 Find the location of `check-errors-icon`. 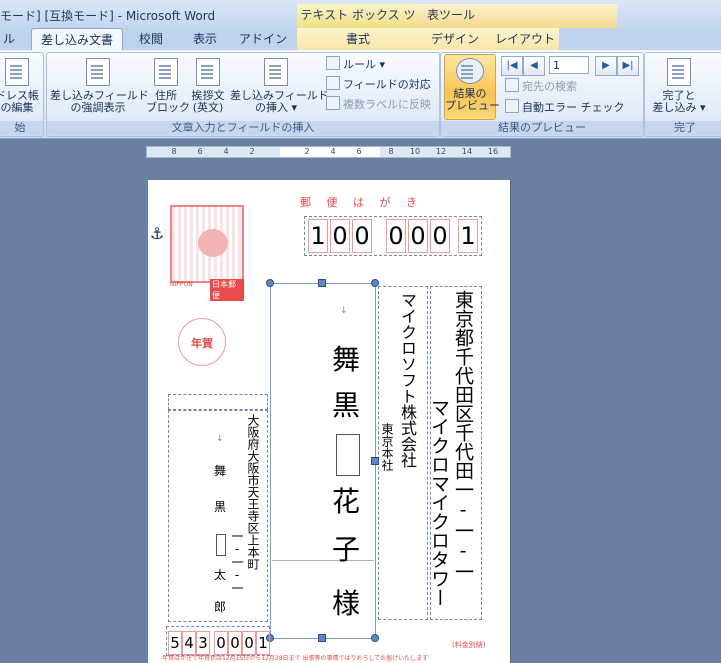

check-errors-icon is located at coordinates (512, 106).